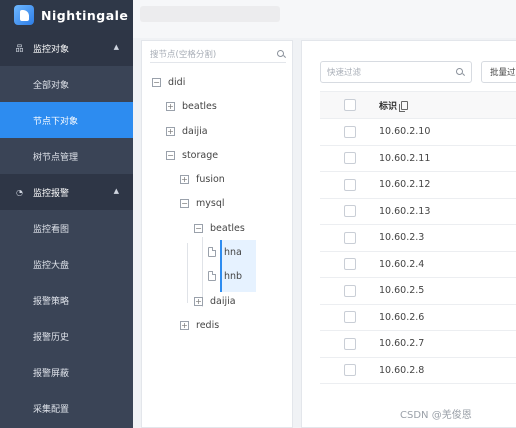 The image size is (516, 428). What do you see at coordinates (402, 317) in the screenshot?
I see `cell-ident: 10.60.2.6` at bounding box center [402, 317].